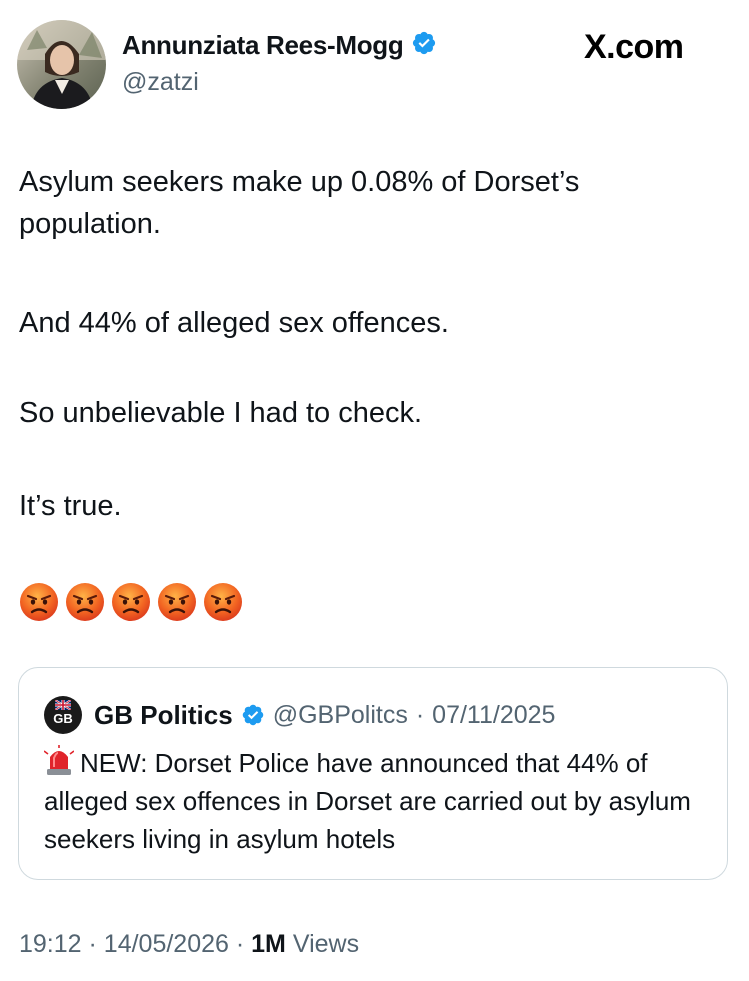 The width and height of the screenshot is (749, 981). What do you see at coordinates (63, 718) in the screenshot?
I see `quoted-author-avatar-text: GB` at bounding box center [63, 718].